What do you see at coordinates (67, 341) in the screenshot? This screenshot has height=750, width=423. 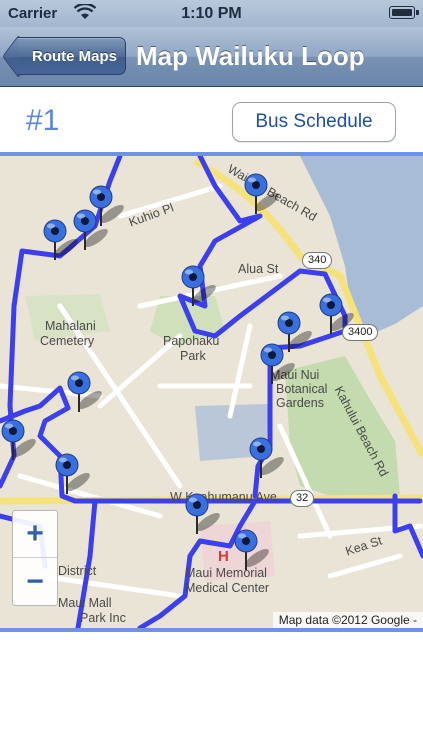 I see `map-label-cemetery: Cemetery` at bounding box center [67, 341].